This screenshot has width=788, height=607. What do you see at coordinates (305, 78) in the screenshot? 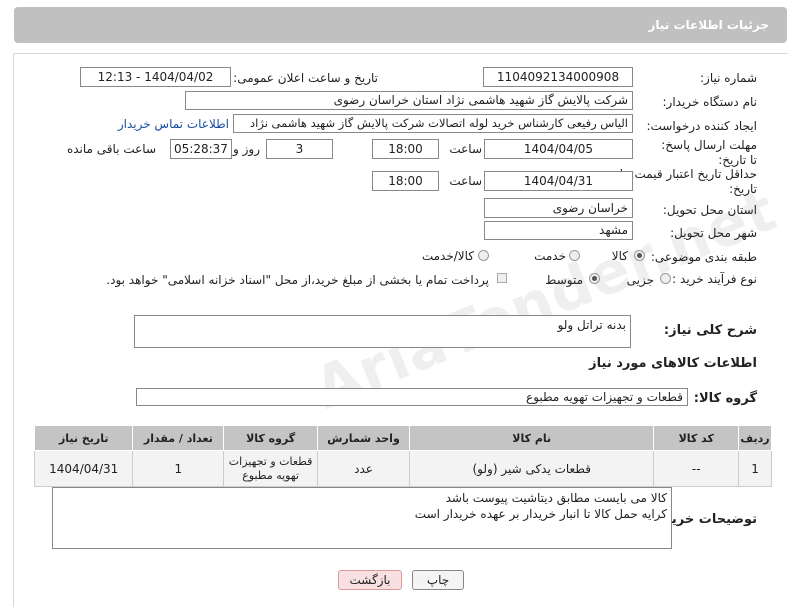
I see `announce-datetime-label: تاریخ و ساعت اعلان عمومی:` at bounding box center [305, 78].